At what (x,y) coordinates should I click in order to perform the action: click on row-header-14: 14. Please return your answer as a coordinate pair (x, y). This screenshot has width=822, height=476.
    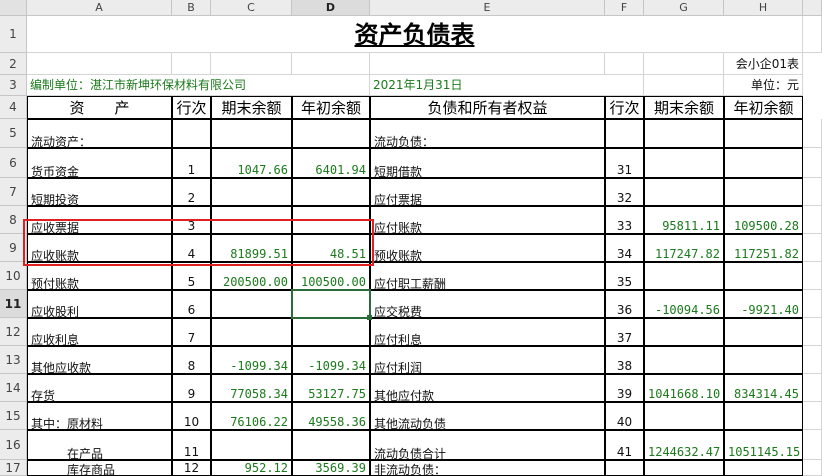
    Looking at the image, I should click on (13, 388).